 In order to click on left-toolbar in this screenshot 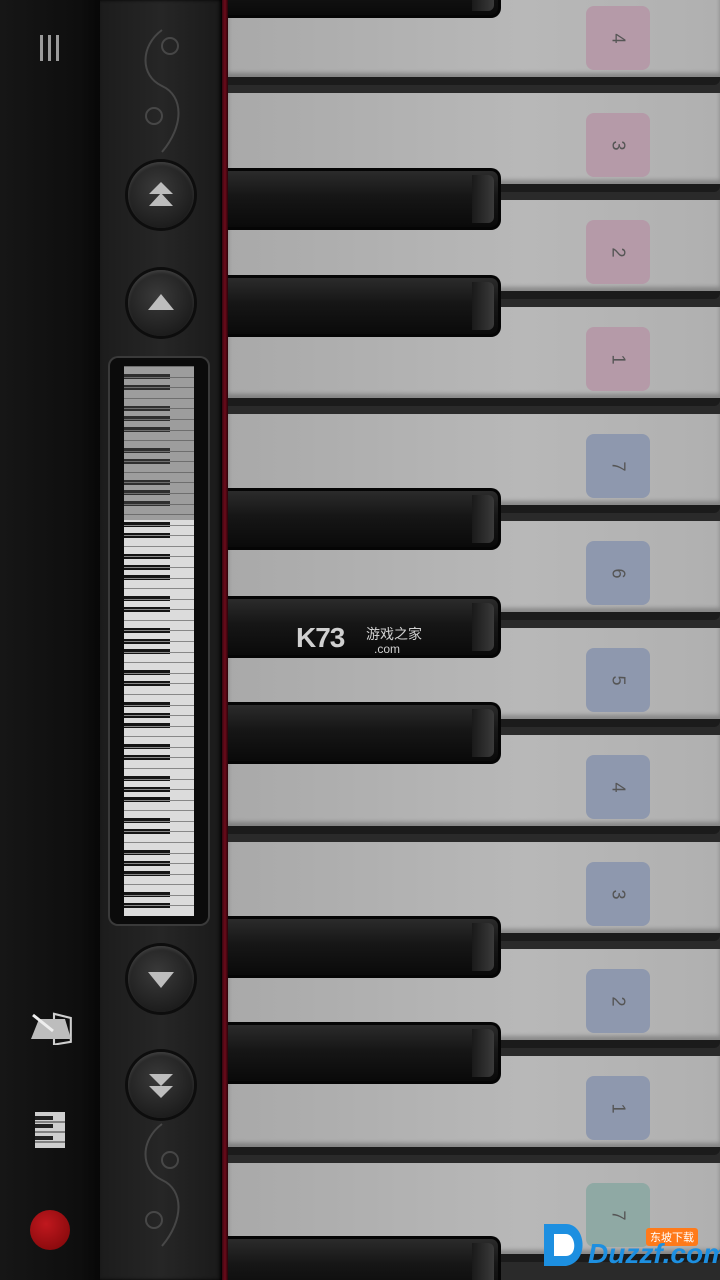, I will do `click(50, 640)`.